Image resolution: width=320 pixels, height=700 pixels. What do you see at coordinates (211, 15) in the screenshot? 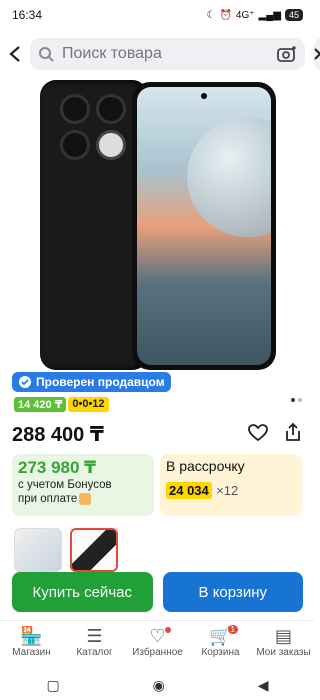
I see `moon-icon: ☾` at bounding box center [211, 15].